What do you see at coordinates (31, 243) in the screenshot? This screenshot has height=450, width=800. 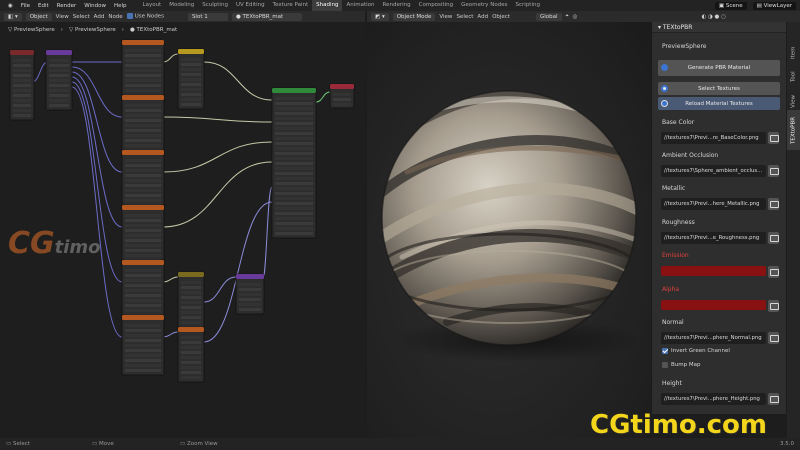 I see `logo-text-cg: CG` at bounding box center [31, 243].